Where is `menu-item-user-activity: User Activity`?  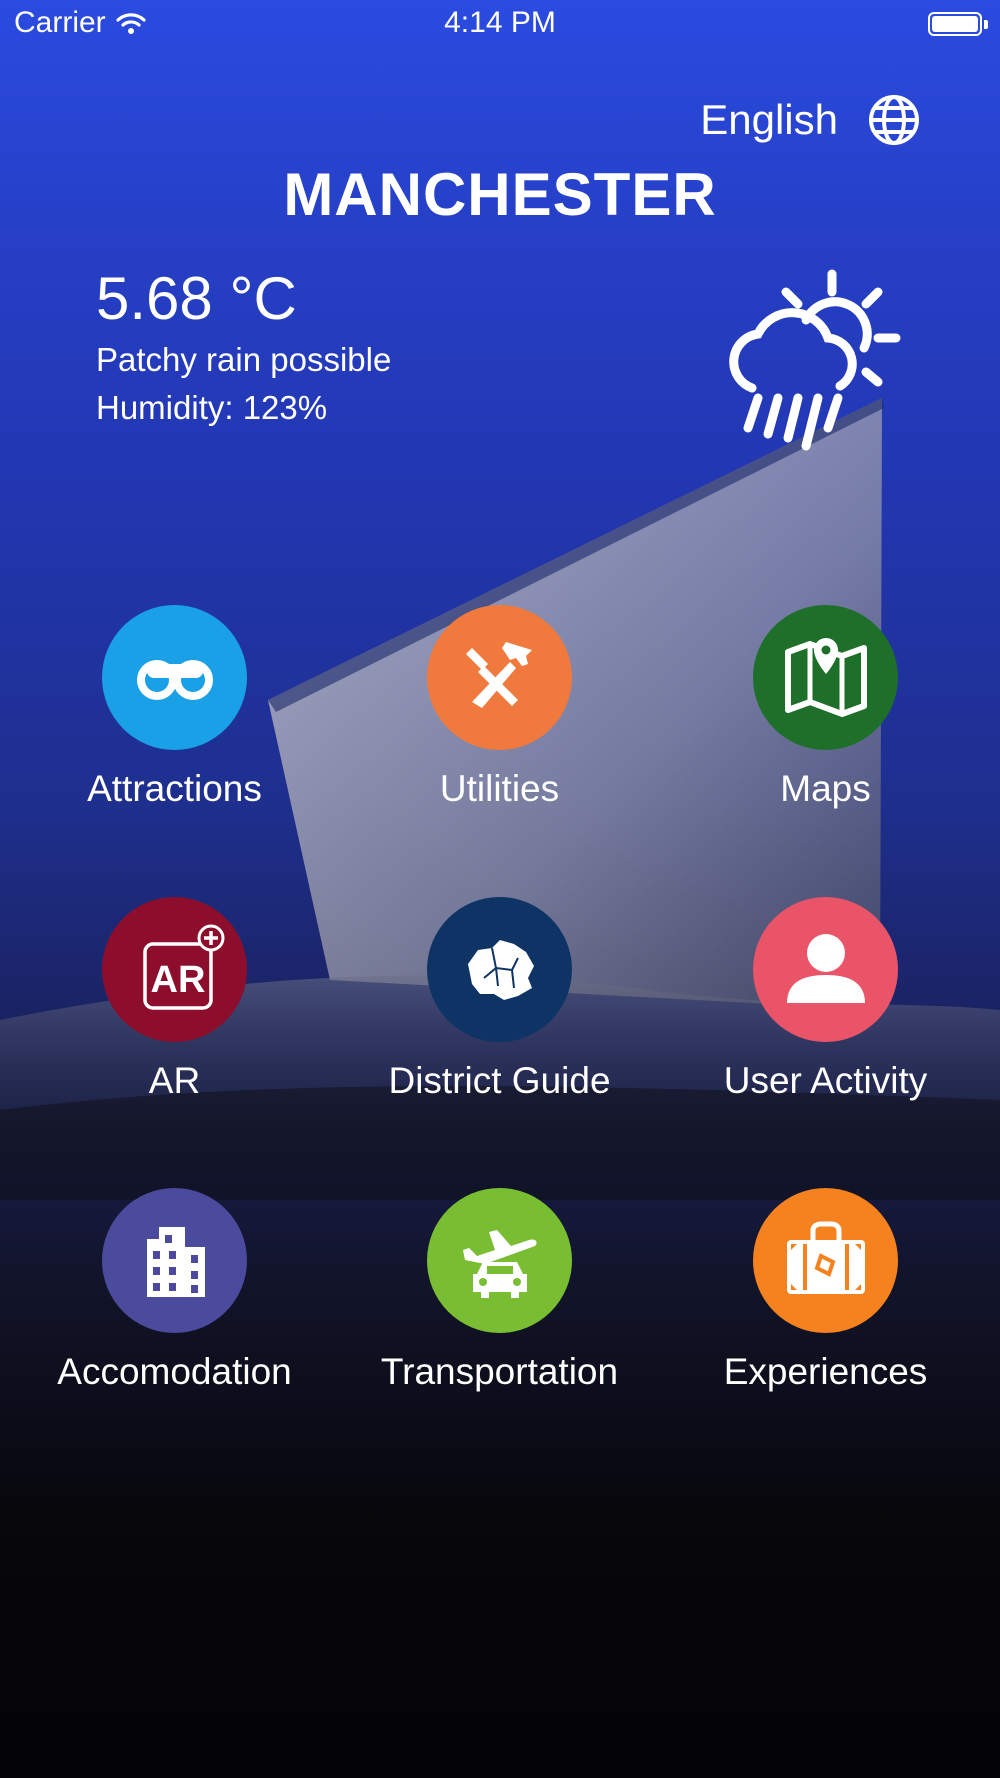 menu-item-user-activity: User Activity is located at coordinates (825, 999).